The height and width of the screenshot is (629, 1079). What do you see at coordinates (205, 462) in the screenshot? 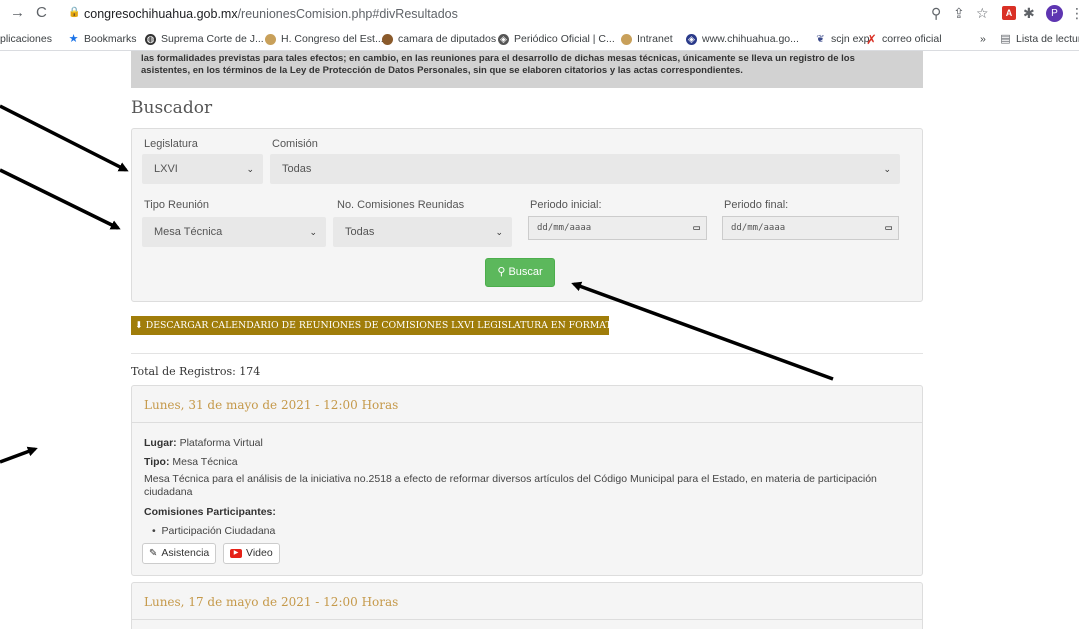
I see `tipo-value: Mesa Técnica` at bounding box center [205, 462].